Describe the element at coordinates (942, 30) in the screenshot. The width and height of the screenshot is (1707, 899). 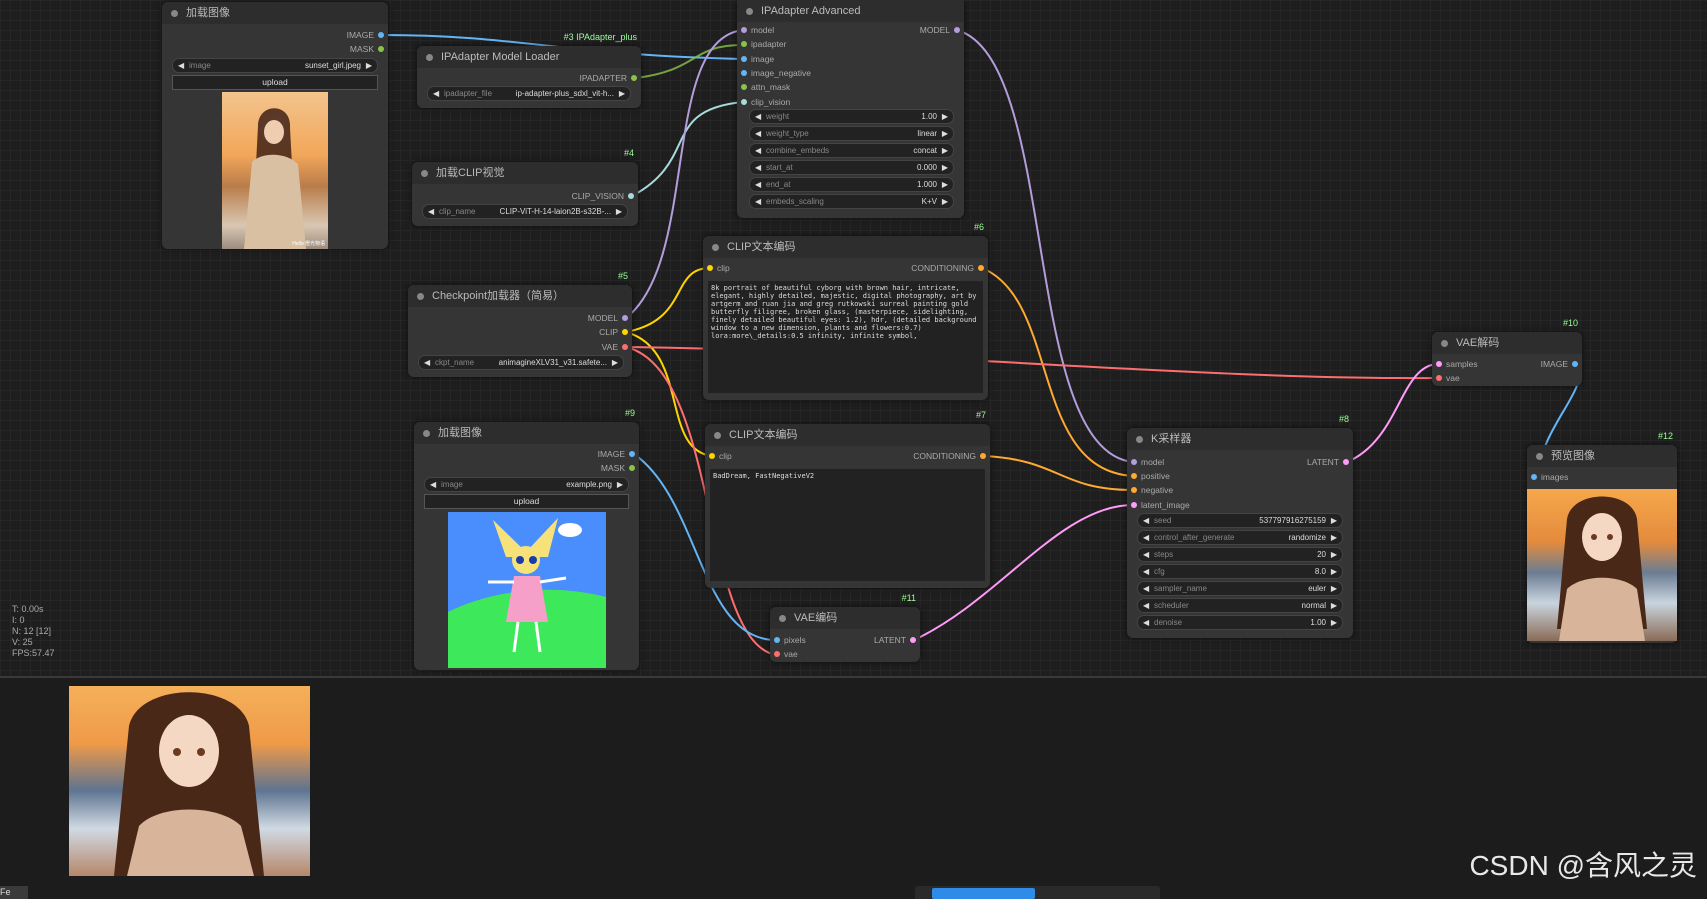
I see `output-model: MODEL` at that location.